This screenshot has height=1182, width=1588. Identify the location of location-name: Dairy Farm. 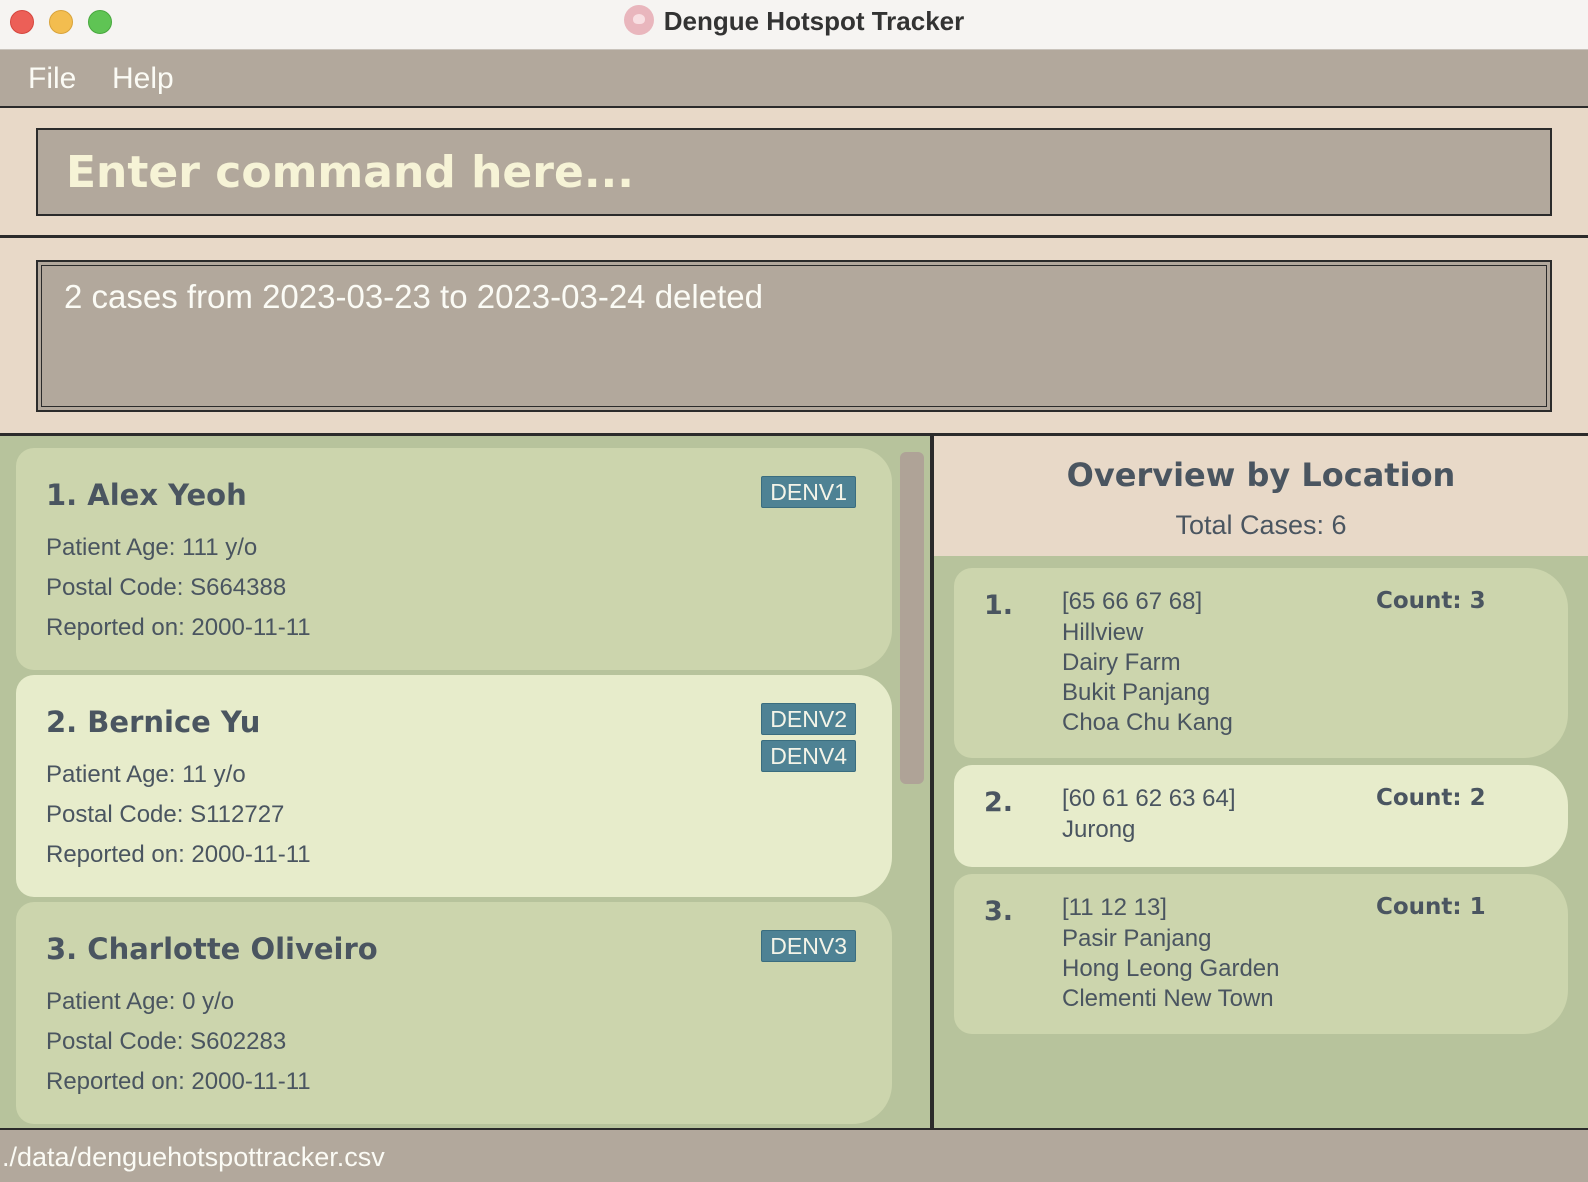
(1121, 662).